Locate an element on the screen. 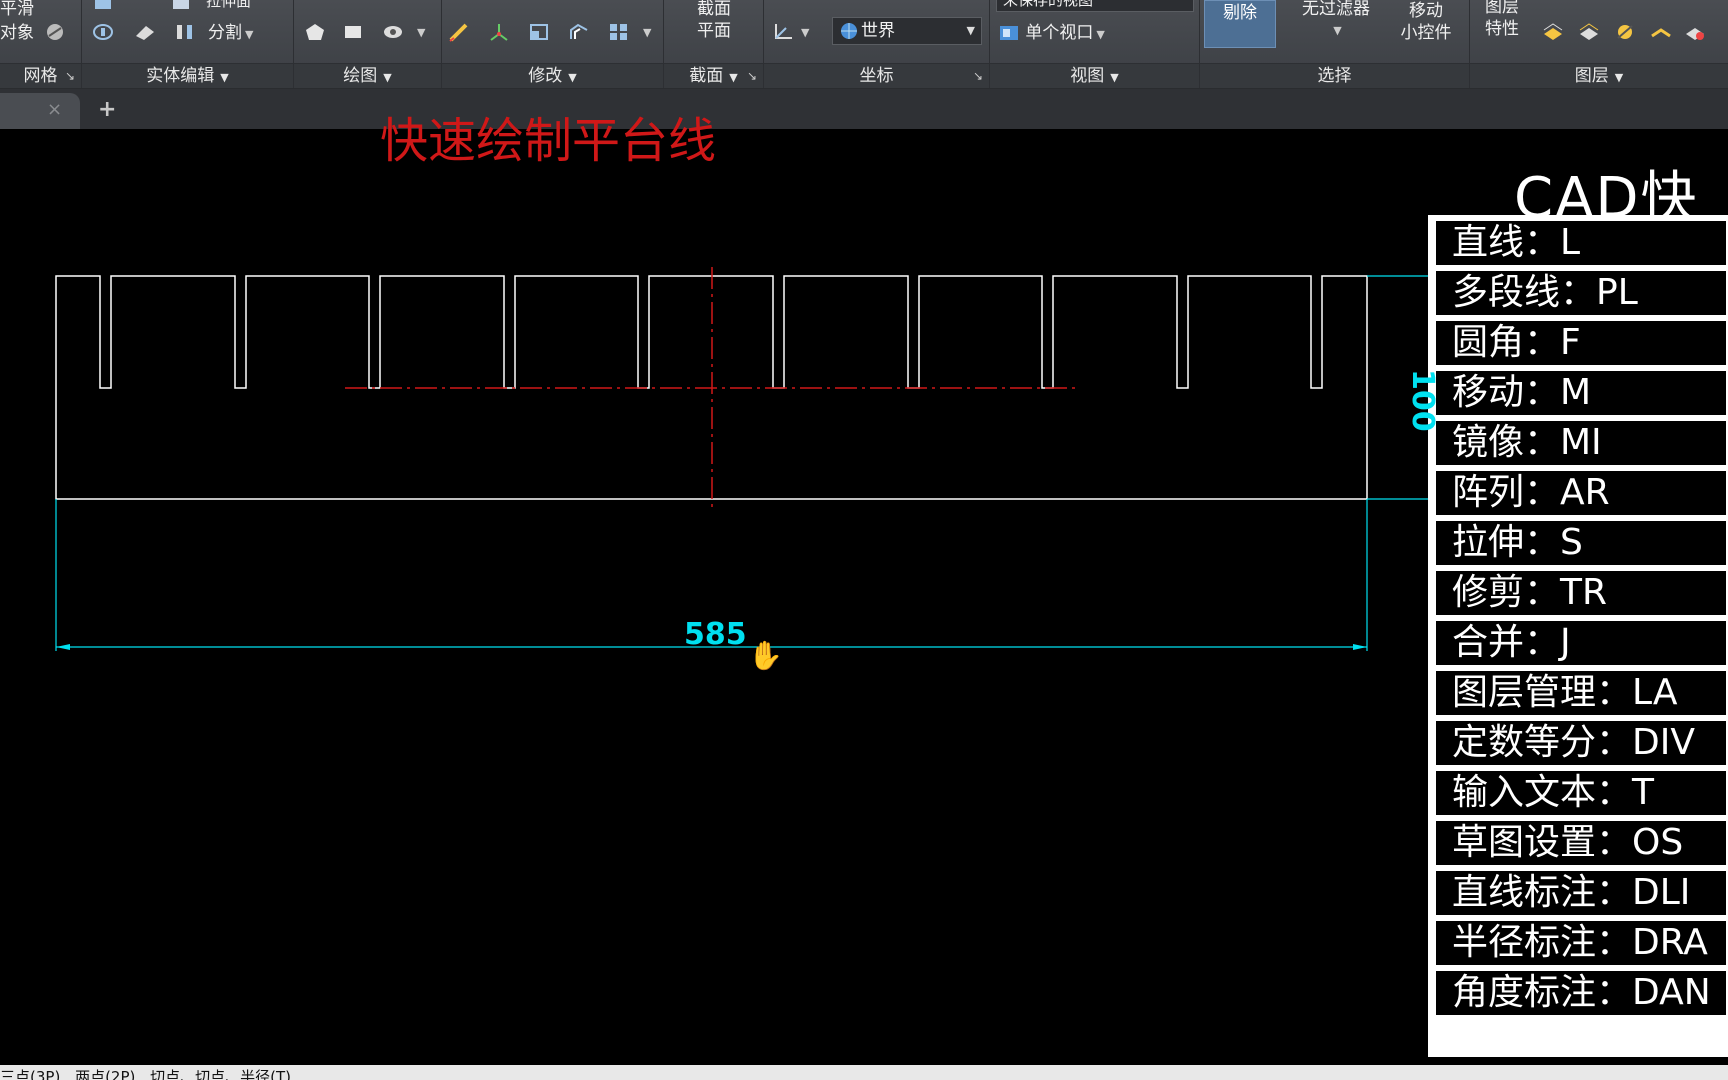 The image size is (1728, 1080). group-label-coords: 坐标 ↘ is located at coordinates (876, 75).